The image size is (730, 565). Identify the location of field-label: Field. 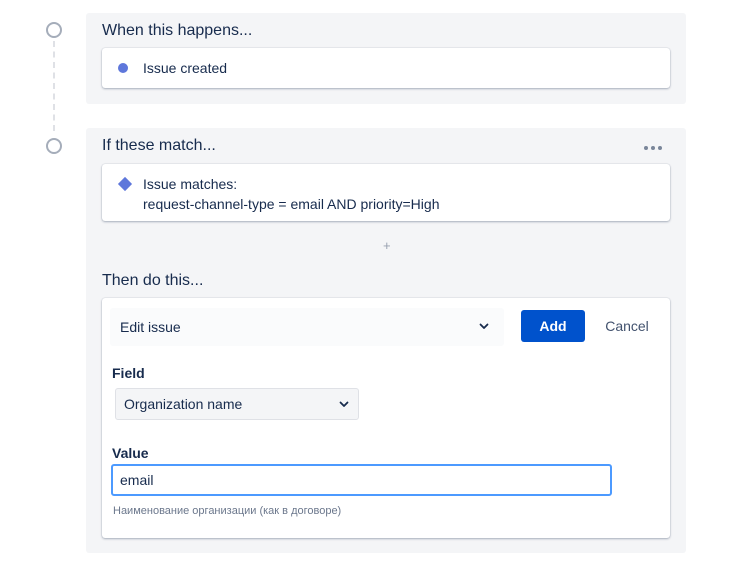
(128, 373).